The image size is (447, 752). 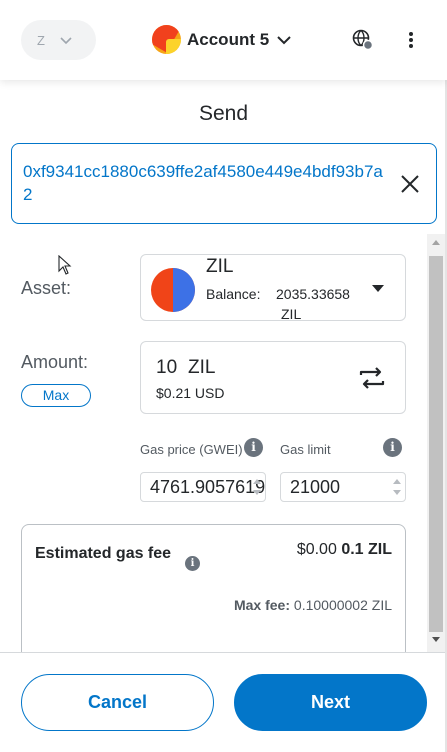 What do you see at coordinates (305, 449) in the screenshot?
I see `gas-limit-label: Gas limit` at bounding box center [305, 449].